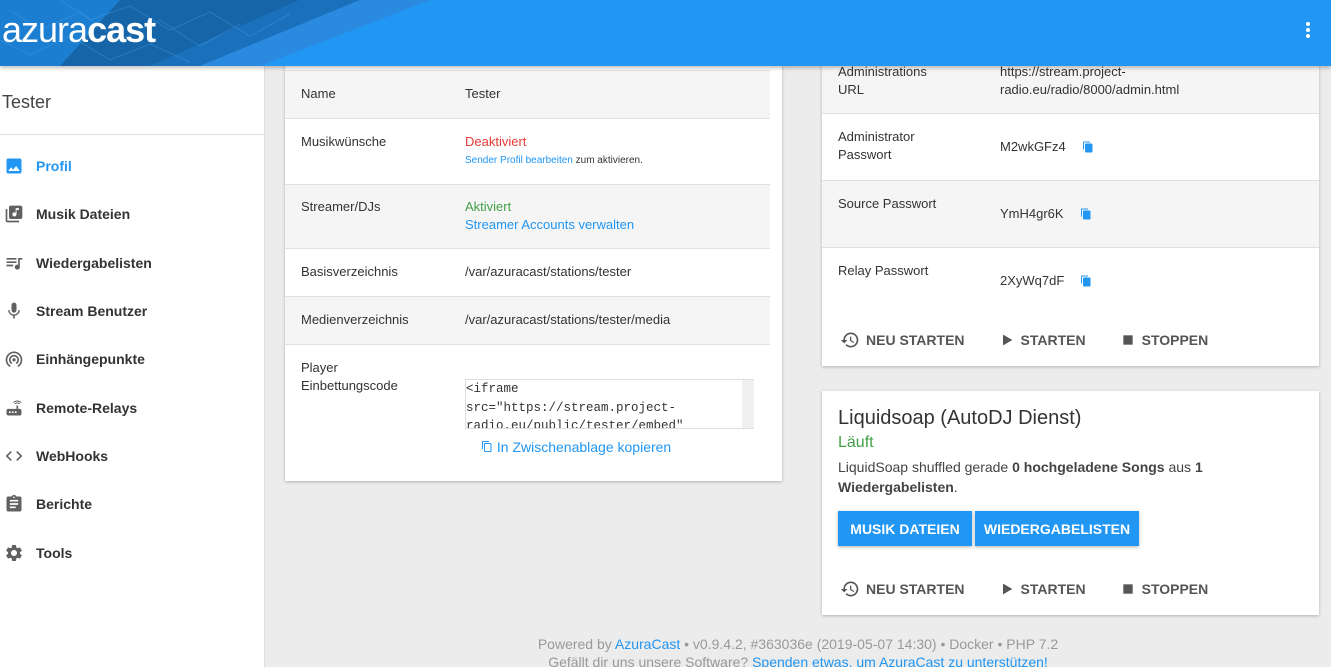  Describe the element at coordinates (519, 160) in the screenshot. I see `edit-profile-link: Sender Profil bearbeiten` at that location.